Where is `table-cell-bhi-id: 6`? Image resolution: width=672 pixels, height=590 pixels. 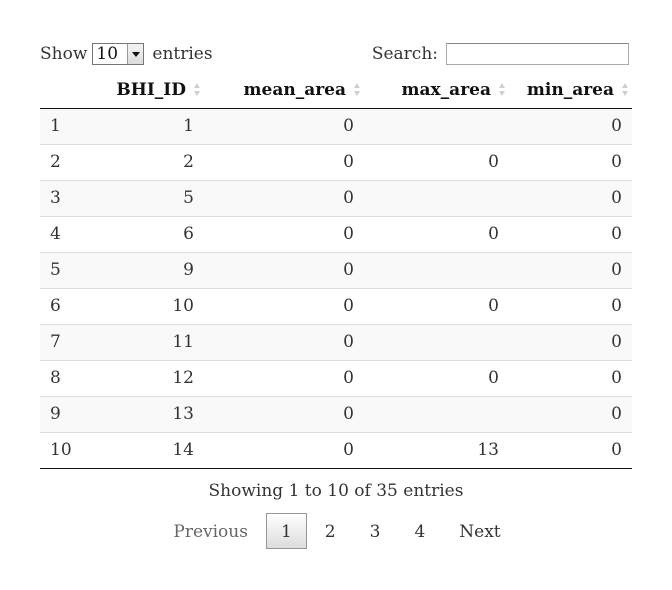
table-cell-bhi-id: 6 is located at coordinates (154, 233).